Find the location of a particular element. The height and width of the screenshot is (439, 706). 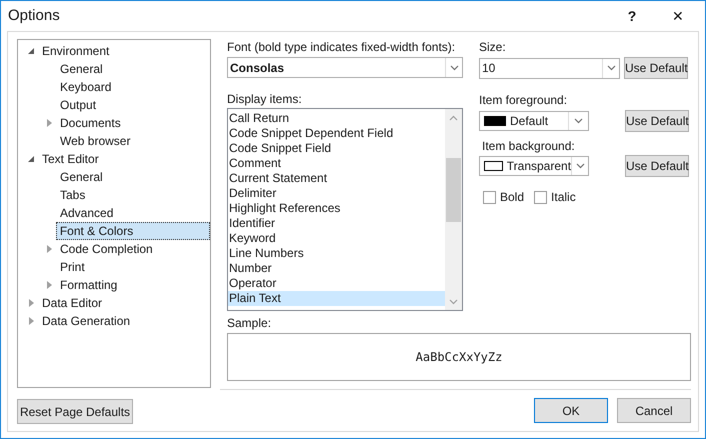

color-dropdown: Default is located at coordinates (534, 121).